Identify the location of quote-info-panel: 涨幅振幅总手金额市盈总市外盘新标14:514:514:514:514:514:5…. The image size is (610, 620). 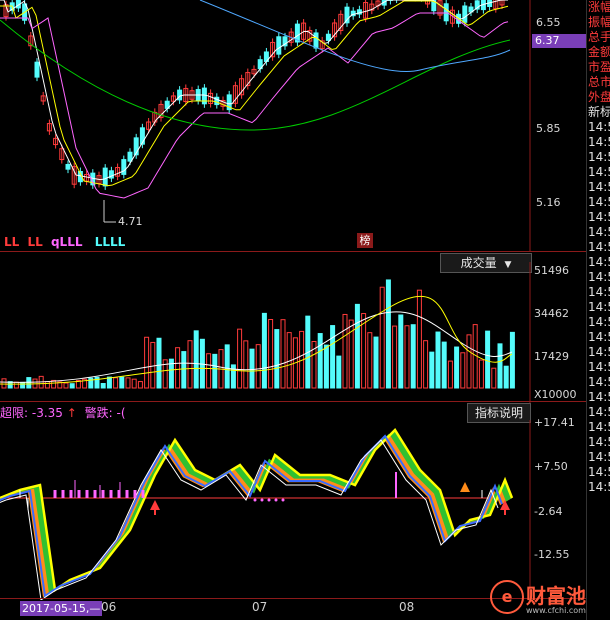
(598, 310).